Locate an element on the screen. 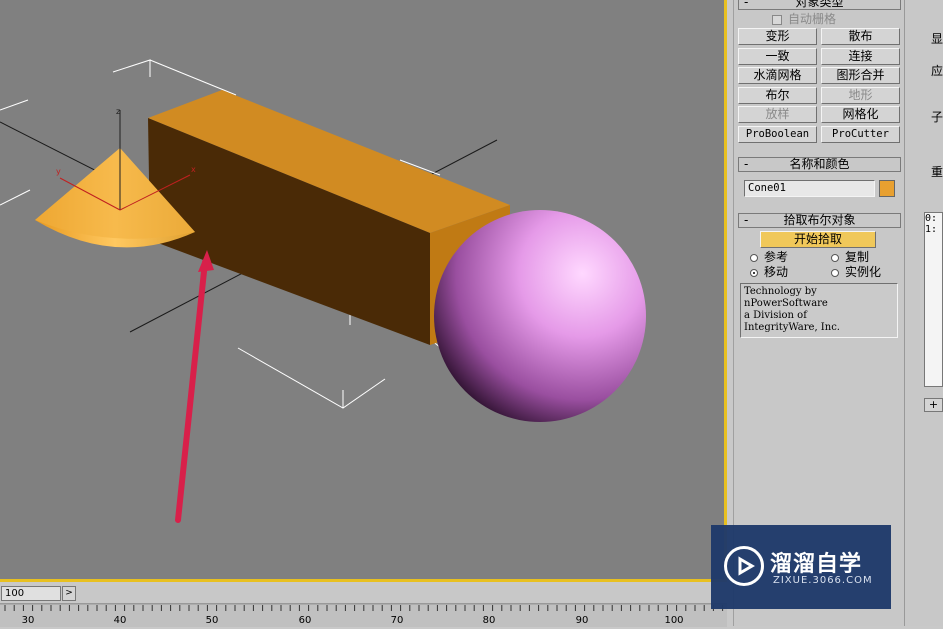 Image resolution: width=943 pixels, height=629 pixels. label-reset: 重 is located at coordinates (937, 172).